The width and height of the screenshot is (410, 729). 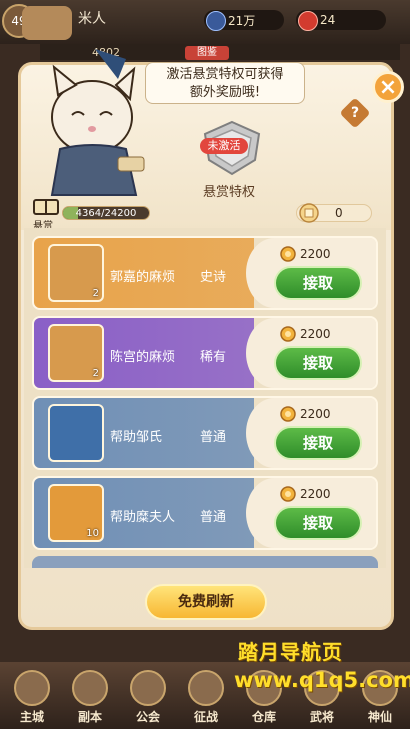 What do you see at coordinates (97, 122) in the screenshot?
I see `cat-character-illustration` at bounding box center [97, 122].